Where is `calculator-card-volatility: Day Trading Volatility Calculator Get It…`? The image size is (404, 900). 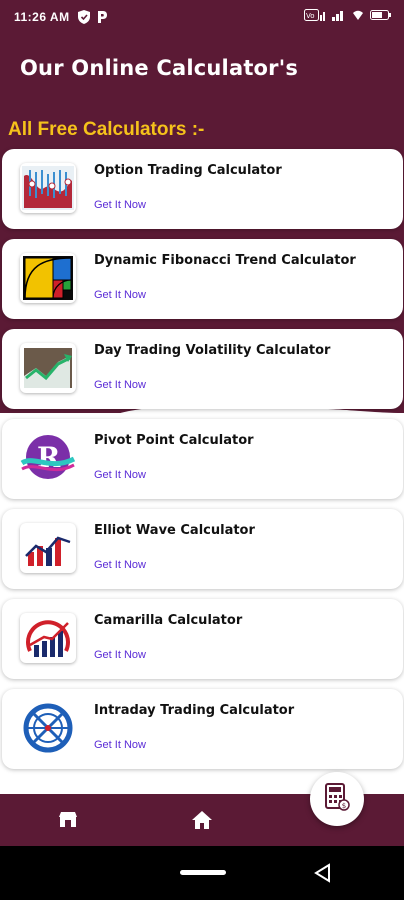 calculator-card-volatility: Day Trading Volatility Calculator Get It… is located at coordinates (202, 369).